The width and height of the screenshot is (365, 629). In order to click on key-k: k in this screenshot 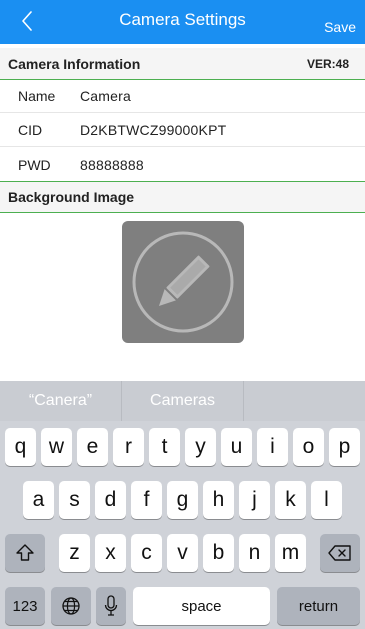, I will do `click(290, 500)`.